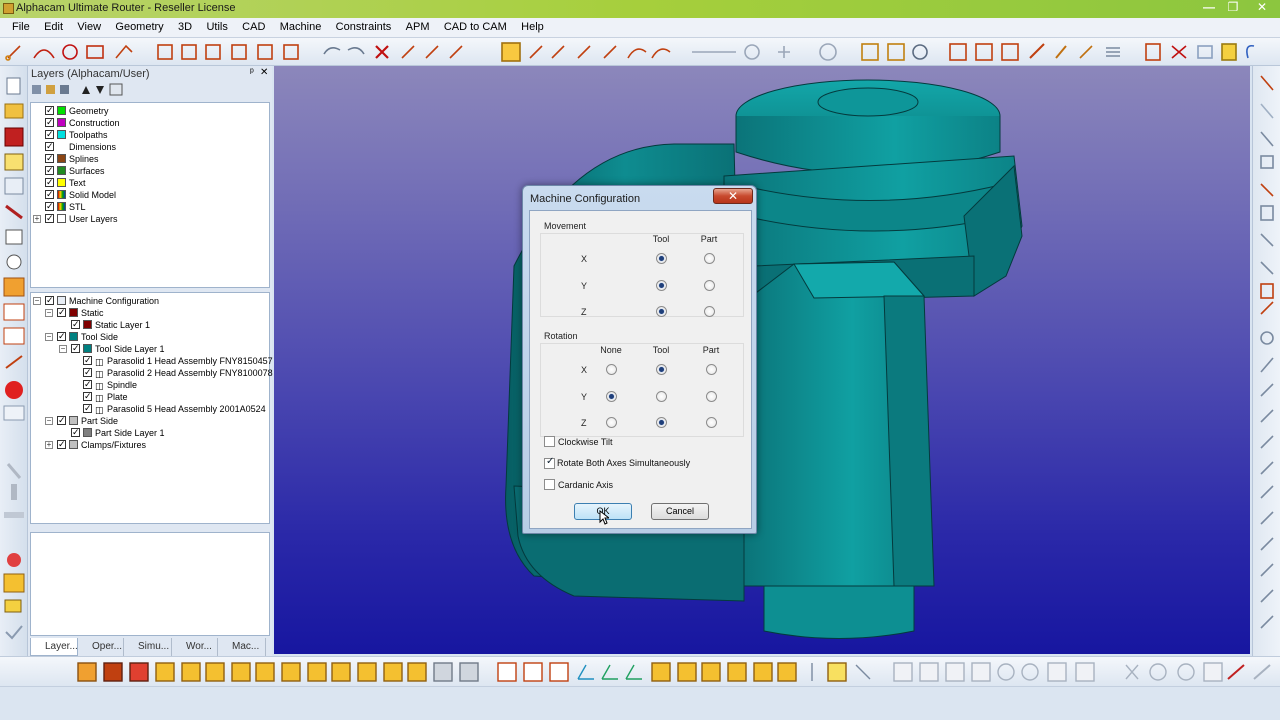  I want to click on expand-icon: +, so click(37, 219).